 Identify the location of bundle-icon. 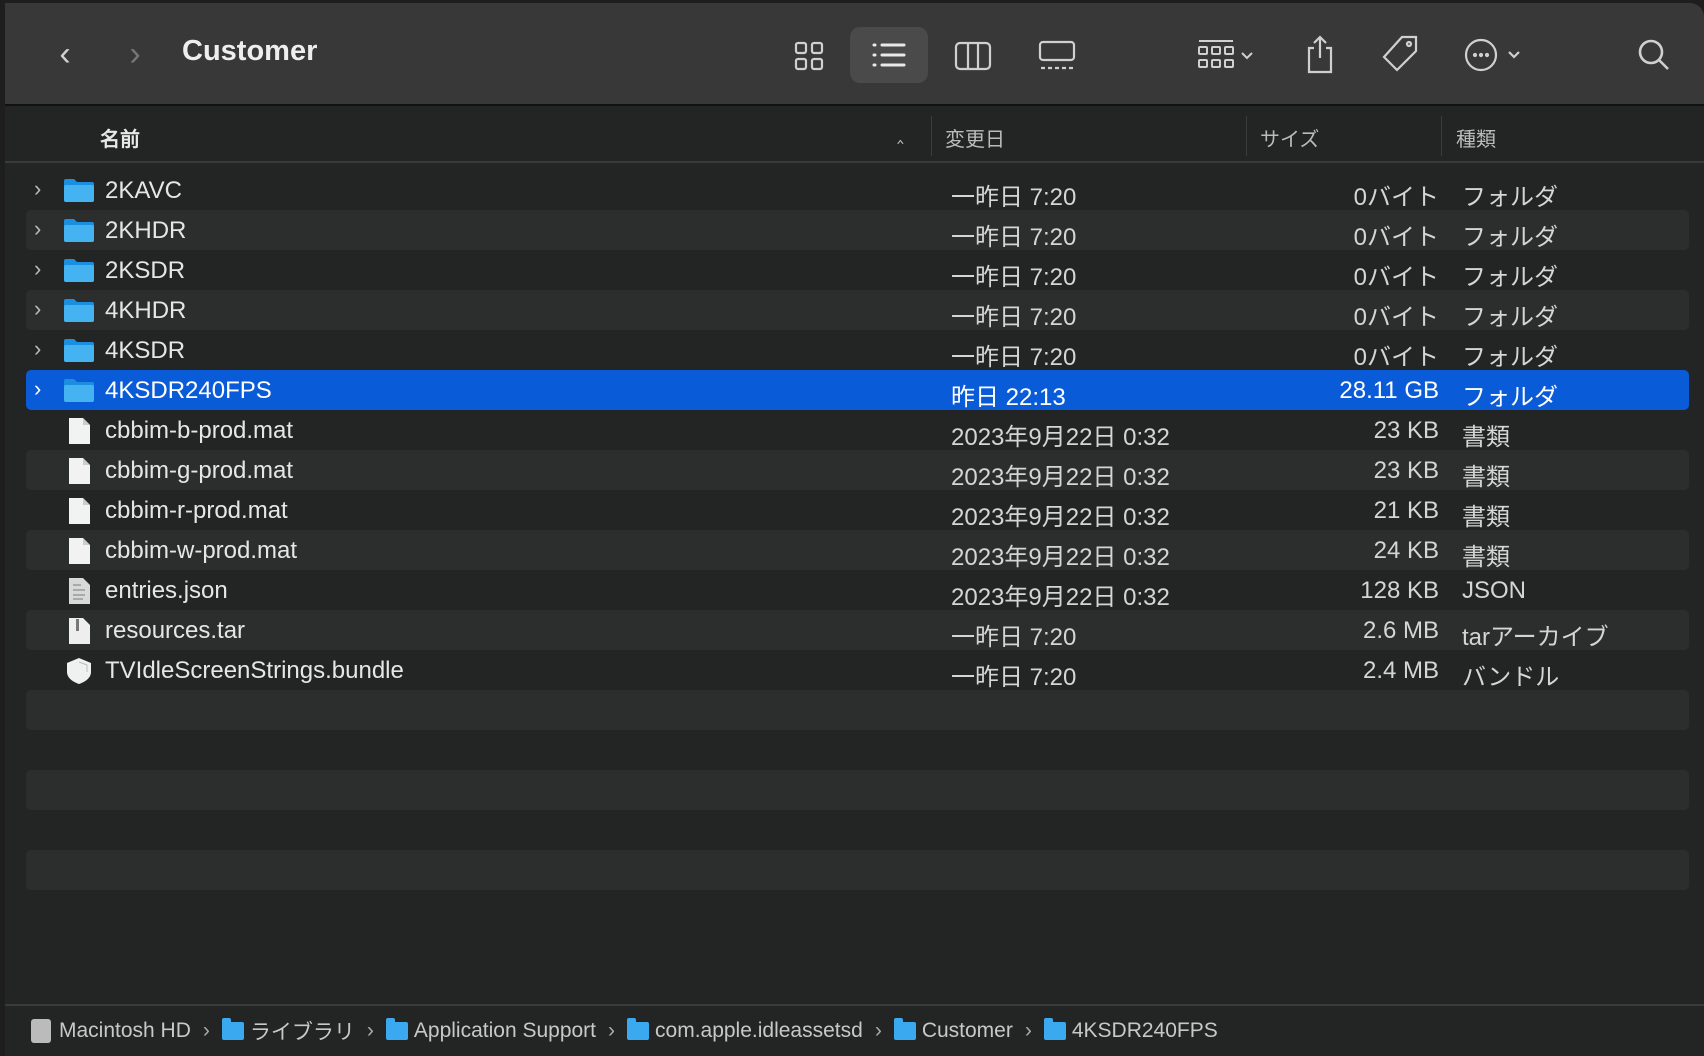
(79, 674).